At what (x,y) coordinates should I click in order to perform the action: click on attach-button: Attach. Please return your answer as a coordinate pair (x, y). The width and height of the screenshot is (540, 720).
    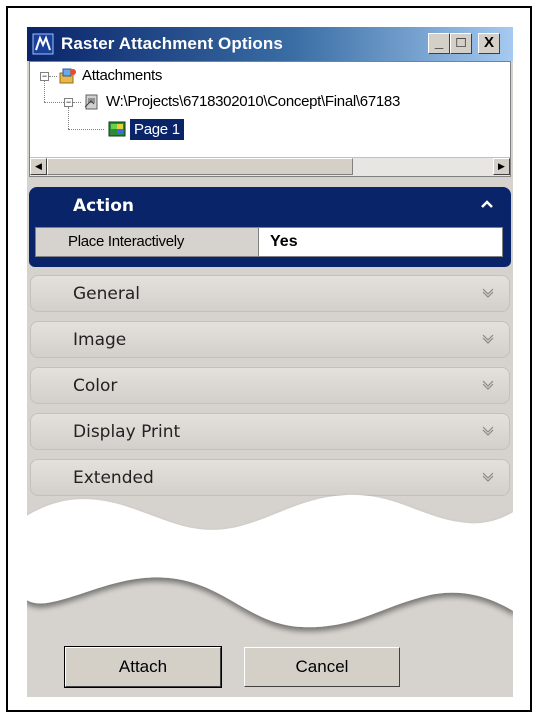
    Looking at the image, I should click on (143, 667).